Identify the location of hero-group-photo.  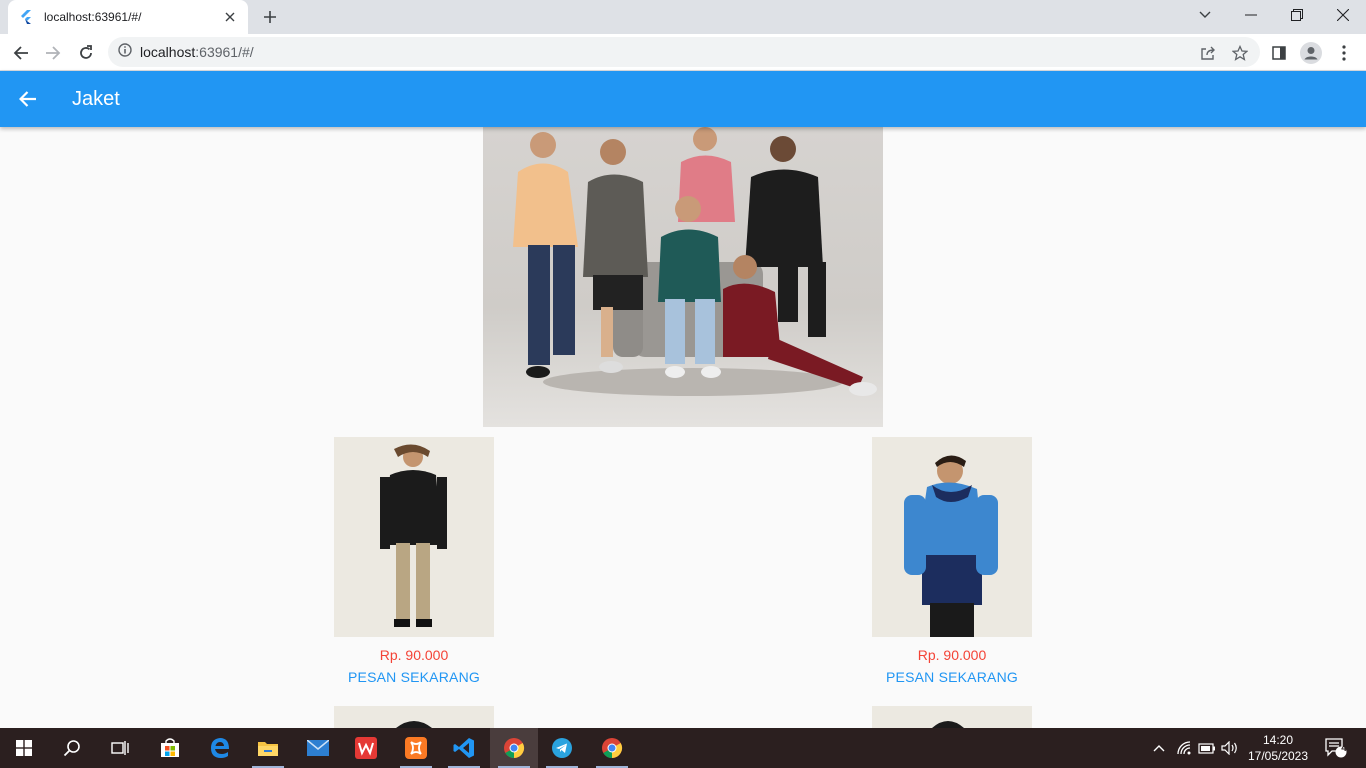
(683, 277).